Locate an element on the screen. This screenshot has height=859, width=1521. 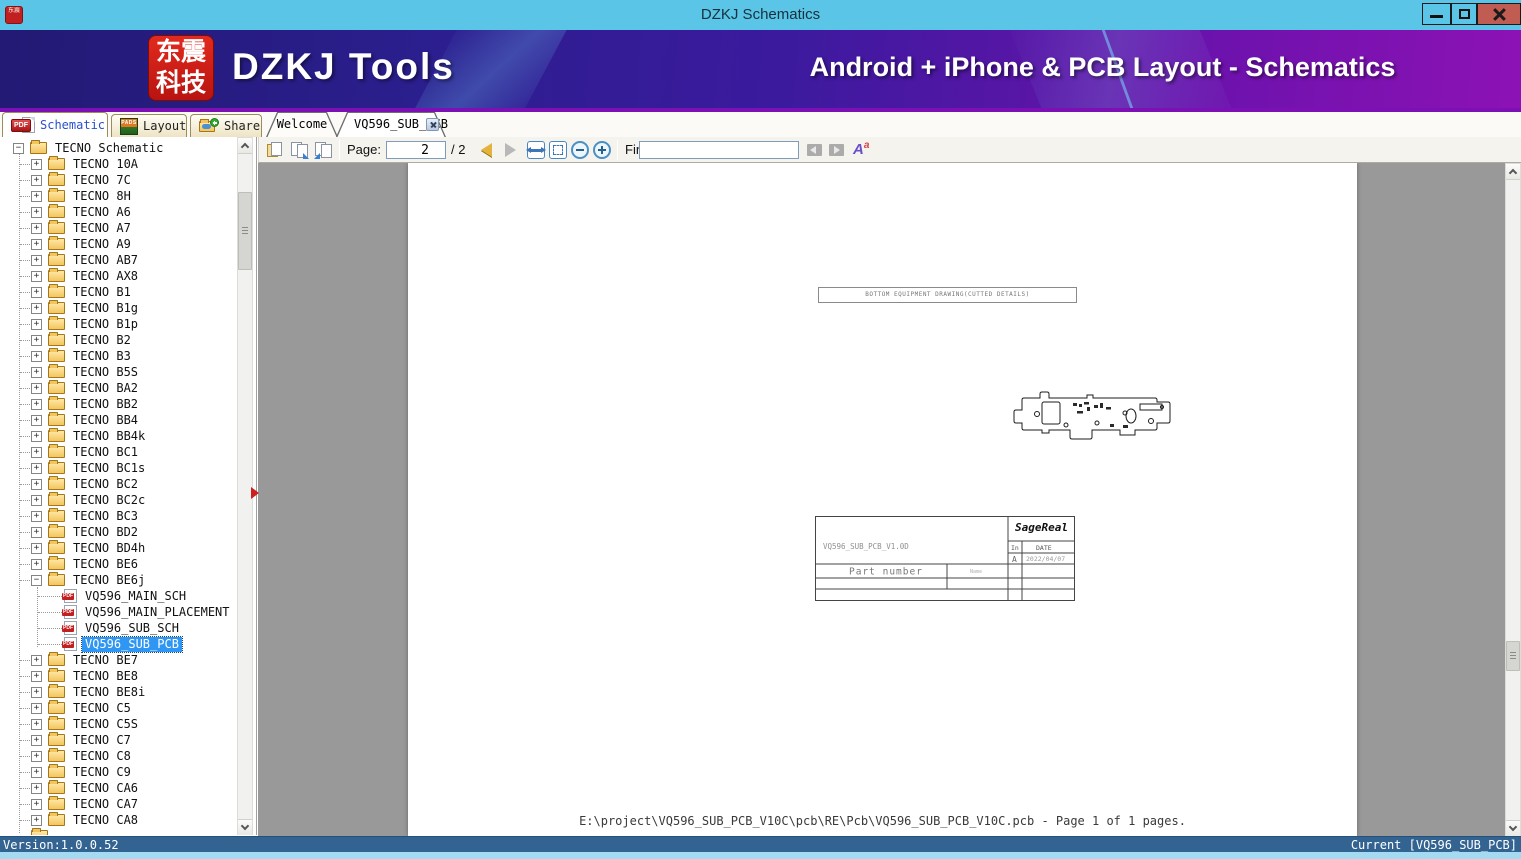
tree-item-pdf: PDF VQ596_MAIN_SCH is located at coordinates (118, 596).